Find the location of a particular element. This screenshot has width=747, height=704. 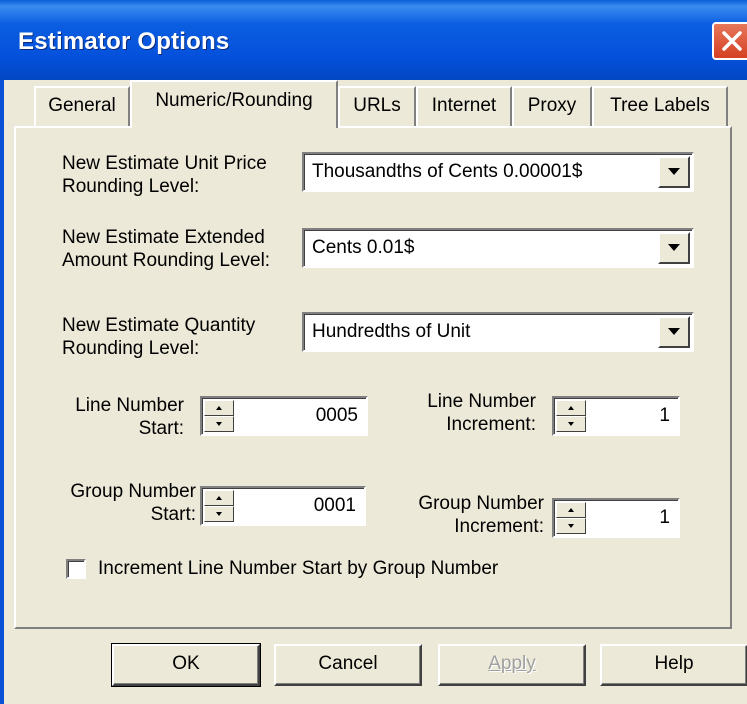

line-number-start-stepper: 0005 is located at coordinates (284, 416).